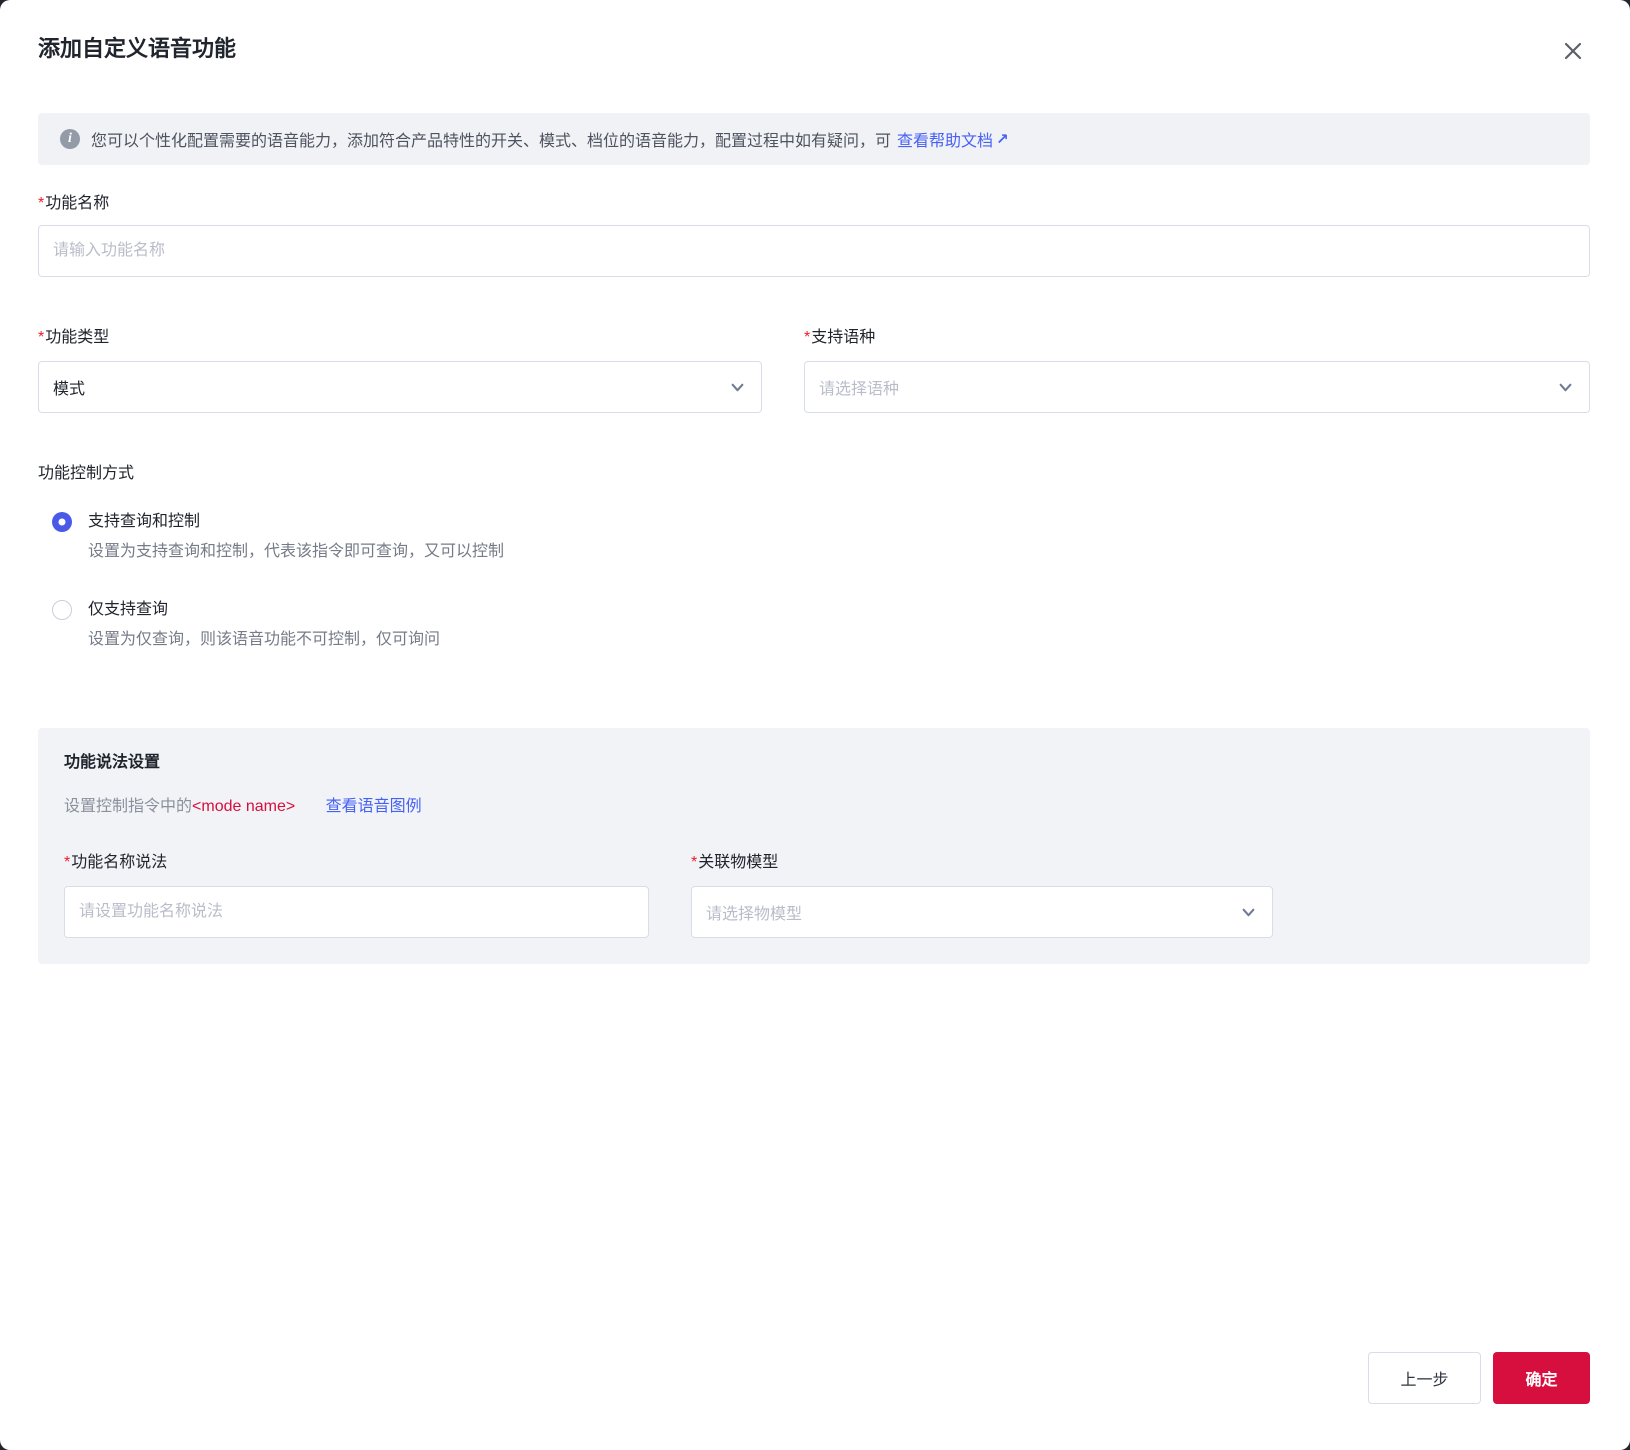 The height and width of the screenshot is (1450, 1630). What do you see at coordinates (74, 337) in the screenshot?
I see `function-type-label: *功能类型` at bounding box center [74, 337].